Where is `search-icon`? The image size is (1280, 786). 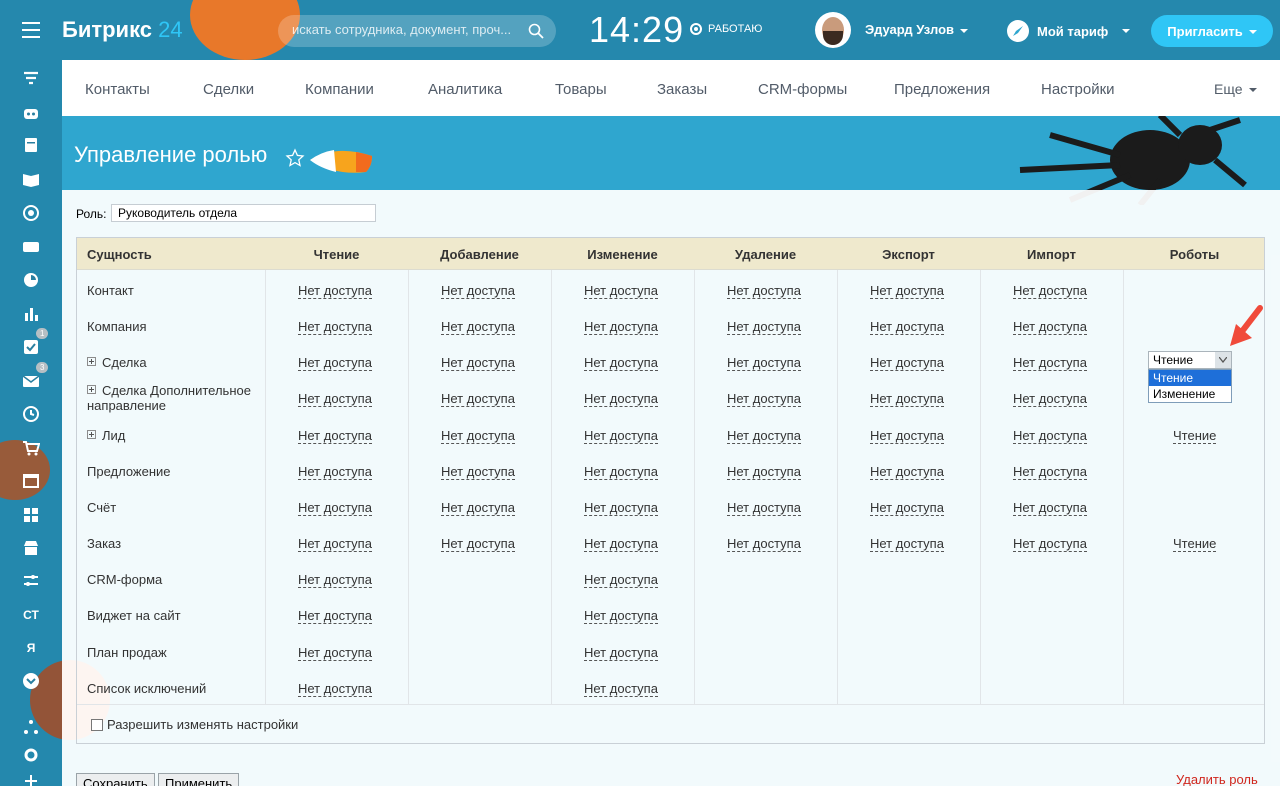
search-icon is located at coordinates (536, 31).